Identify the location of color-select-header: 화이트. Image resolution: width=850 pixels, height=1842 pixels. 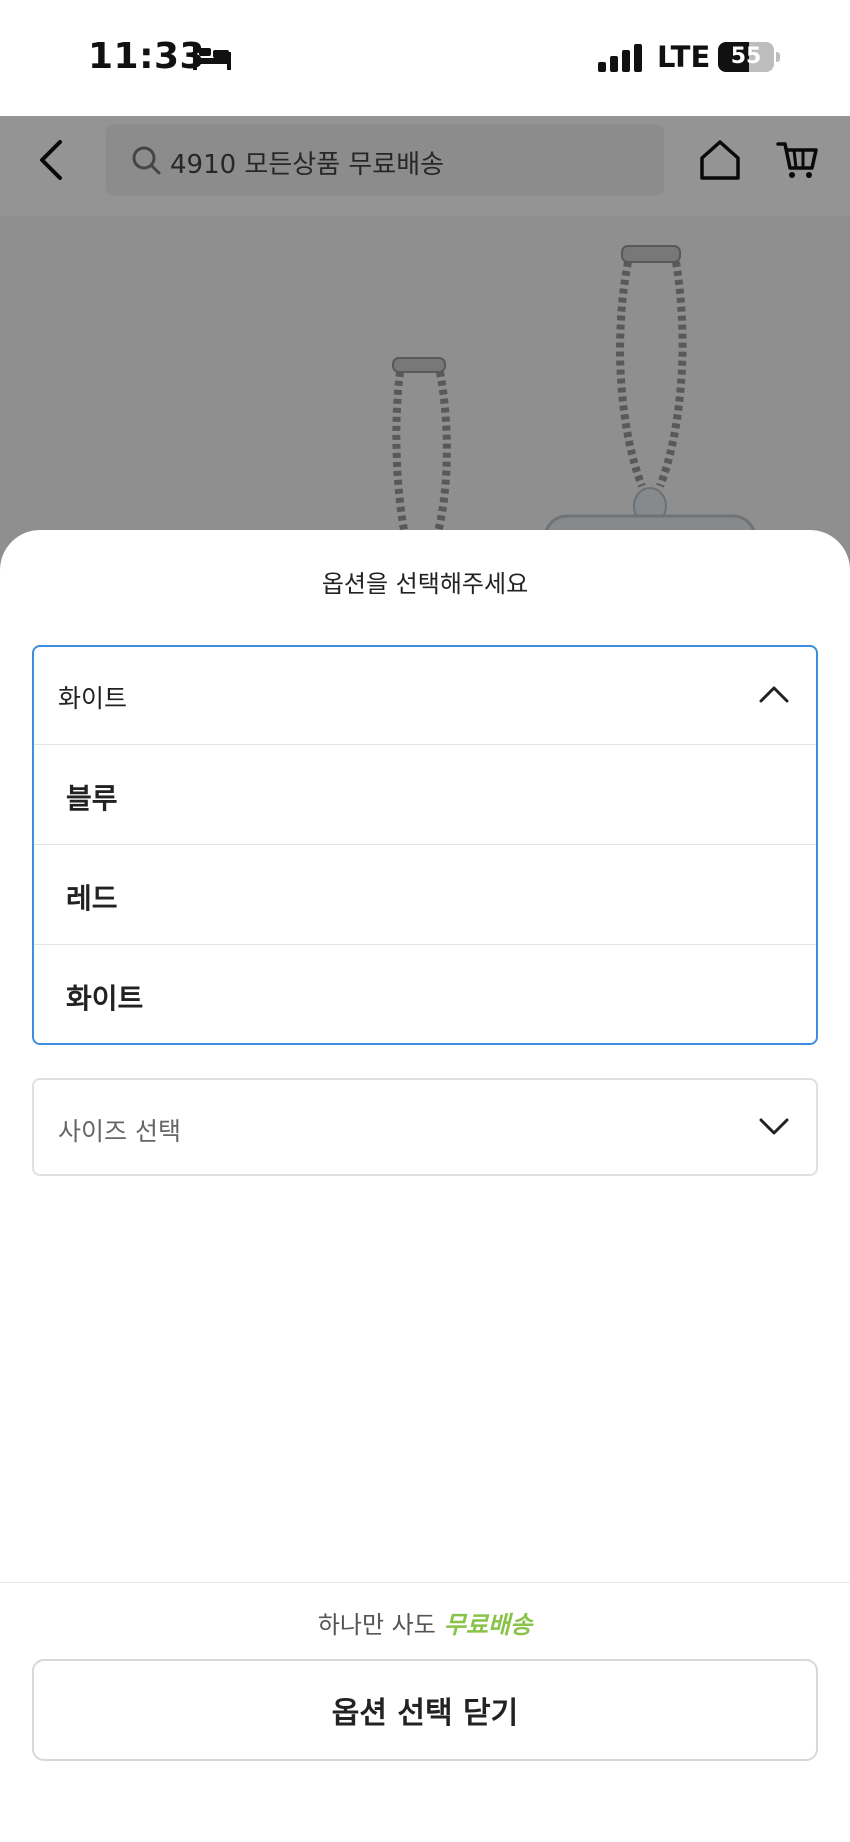
(425, 696).